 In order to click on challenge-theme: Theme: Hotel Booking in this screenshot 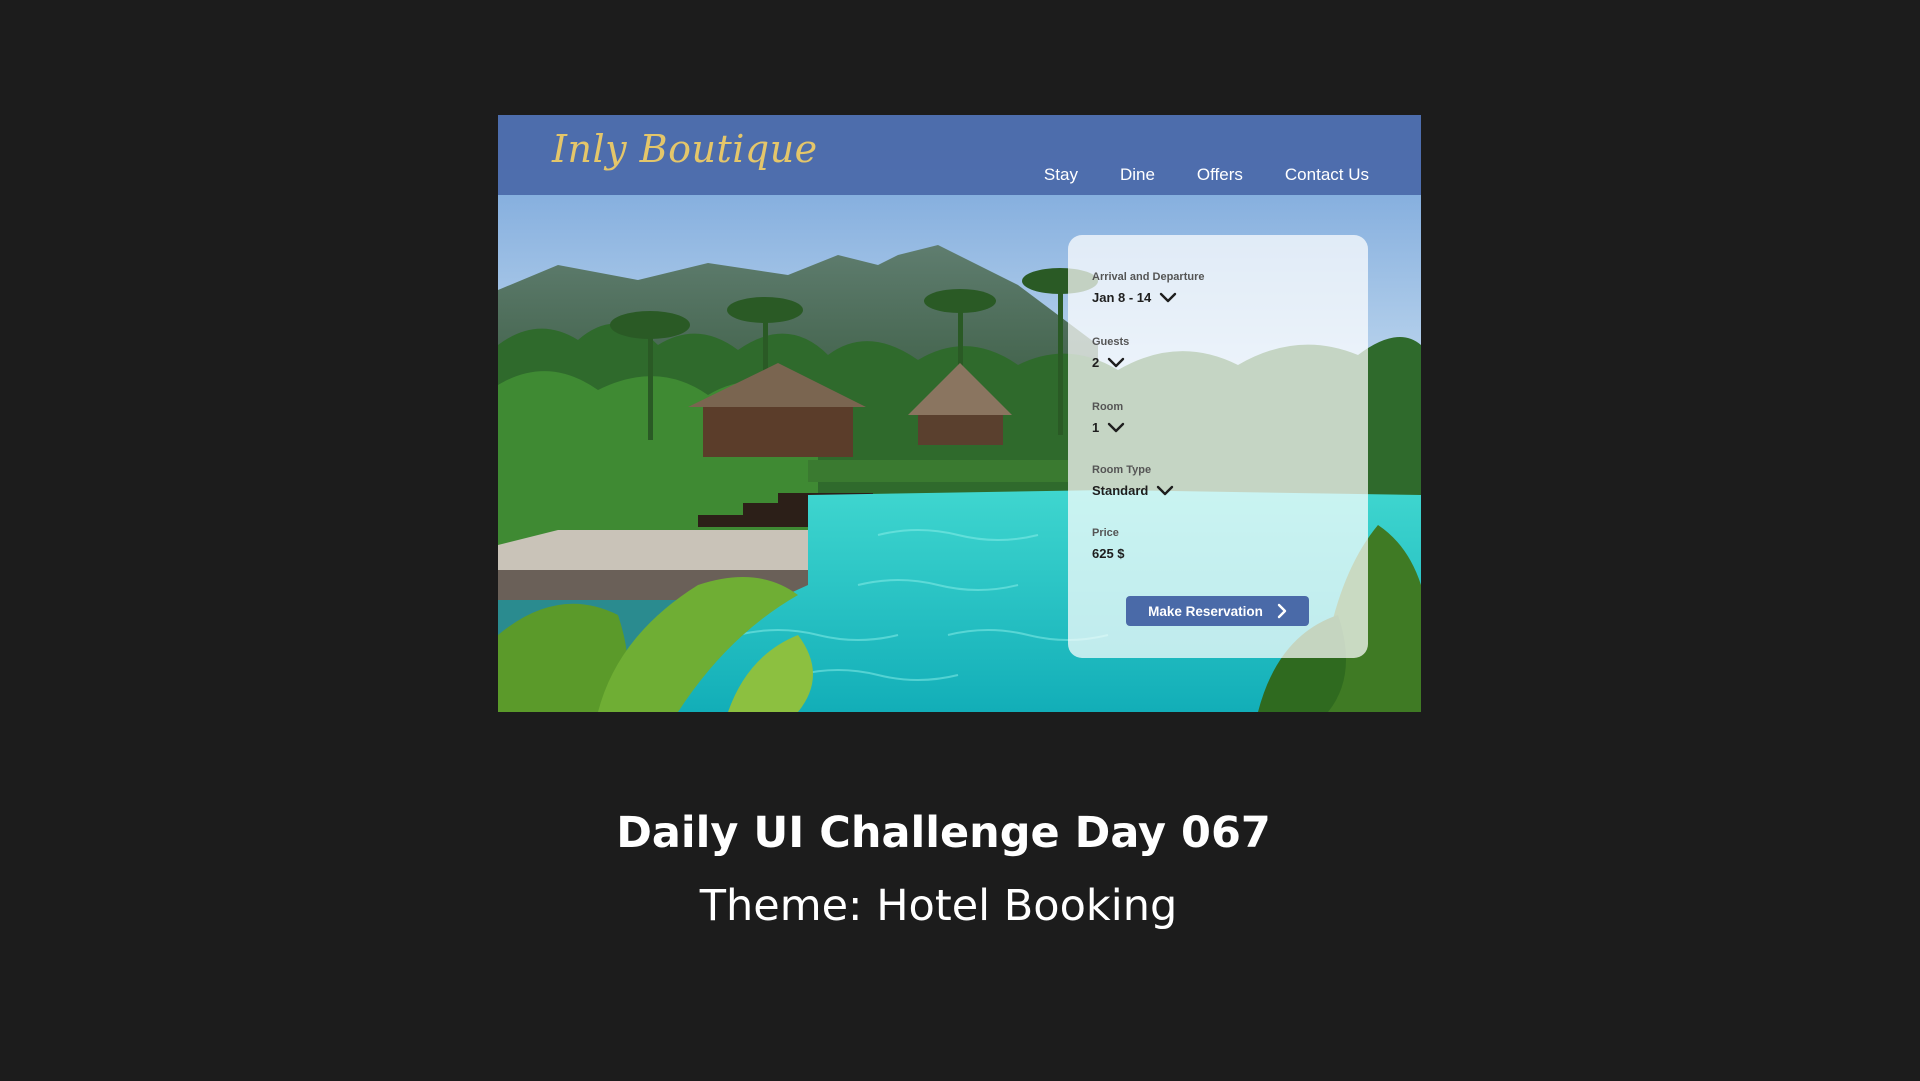, I will do `click(938, 906)`.